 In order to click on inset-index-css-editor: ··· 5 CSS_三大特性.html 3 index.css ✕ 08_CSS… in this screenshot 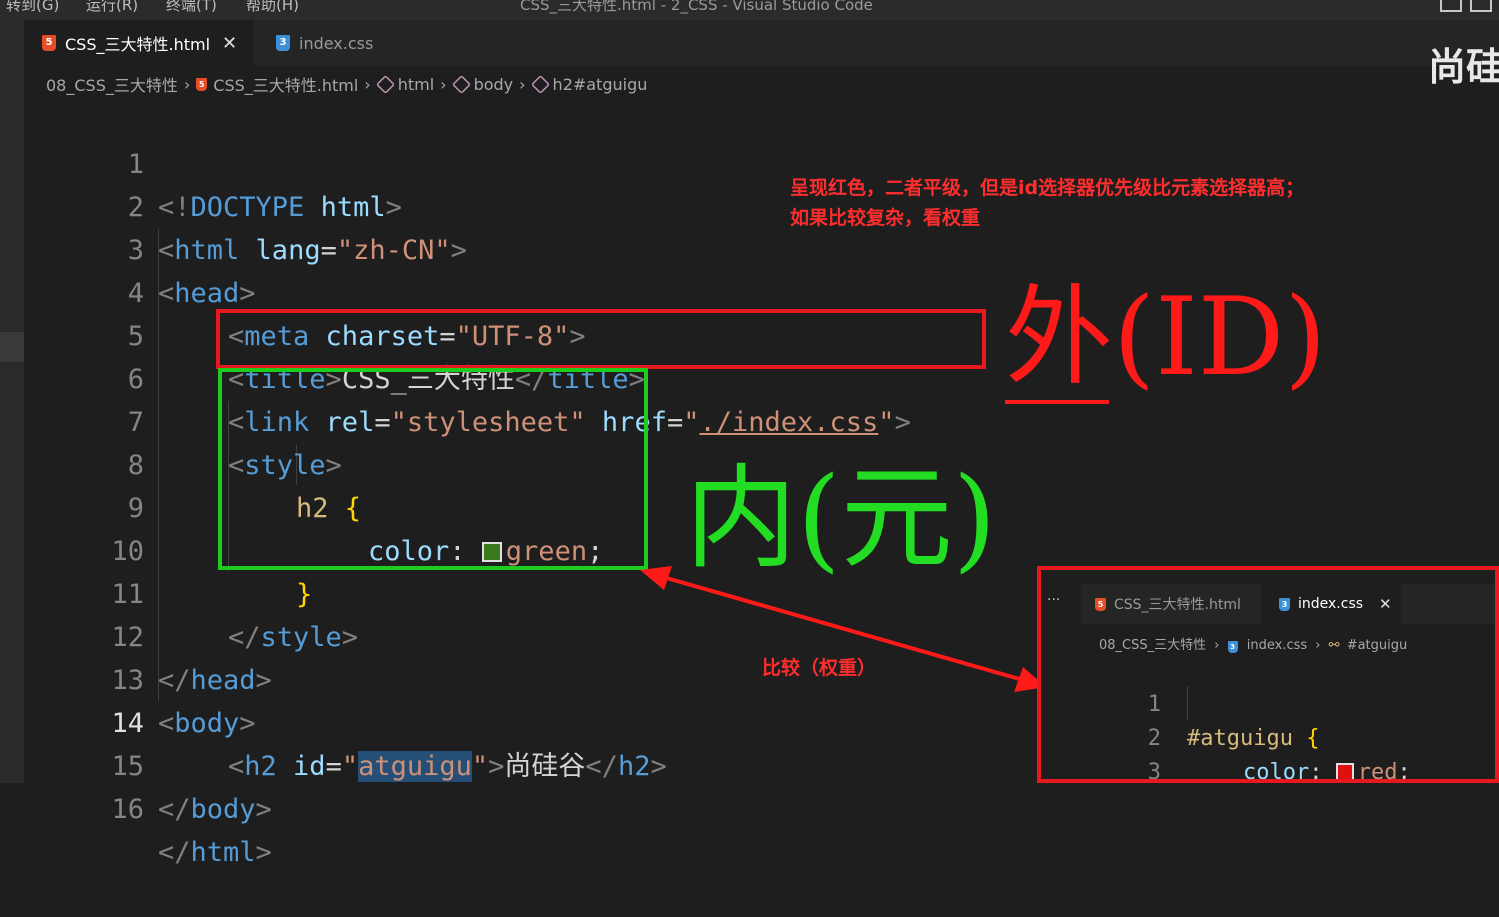, I will do `click(1268, 674)`.